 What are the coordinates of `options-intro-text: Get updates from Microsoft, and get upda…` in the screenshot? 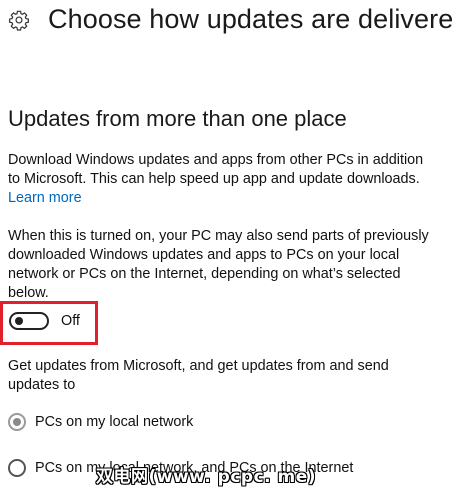 It's located at (198, 375).